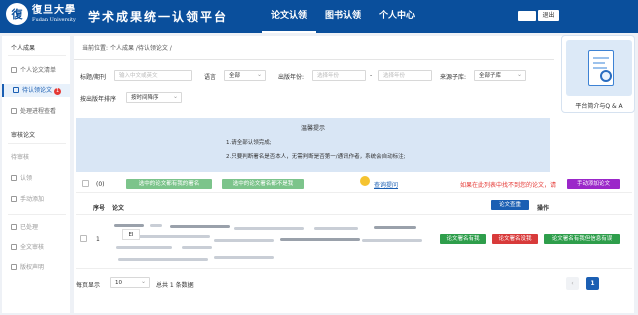 This screenshot has height=315, width=638. Describe the element at coordinates (365, 181) in the screenshot. I see `lightbulb-icon` at that location.